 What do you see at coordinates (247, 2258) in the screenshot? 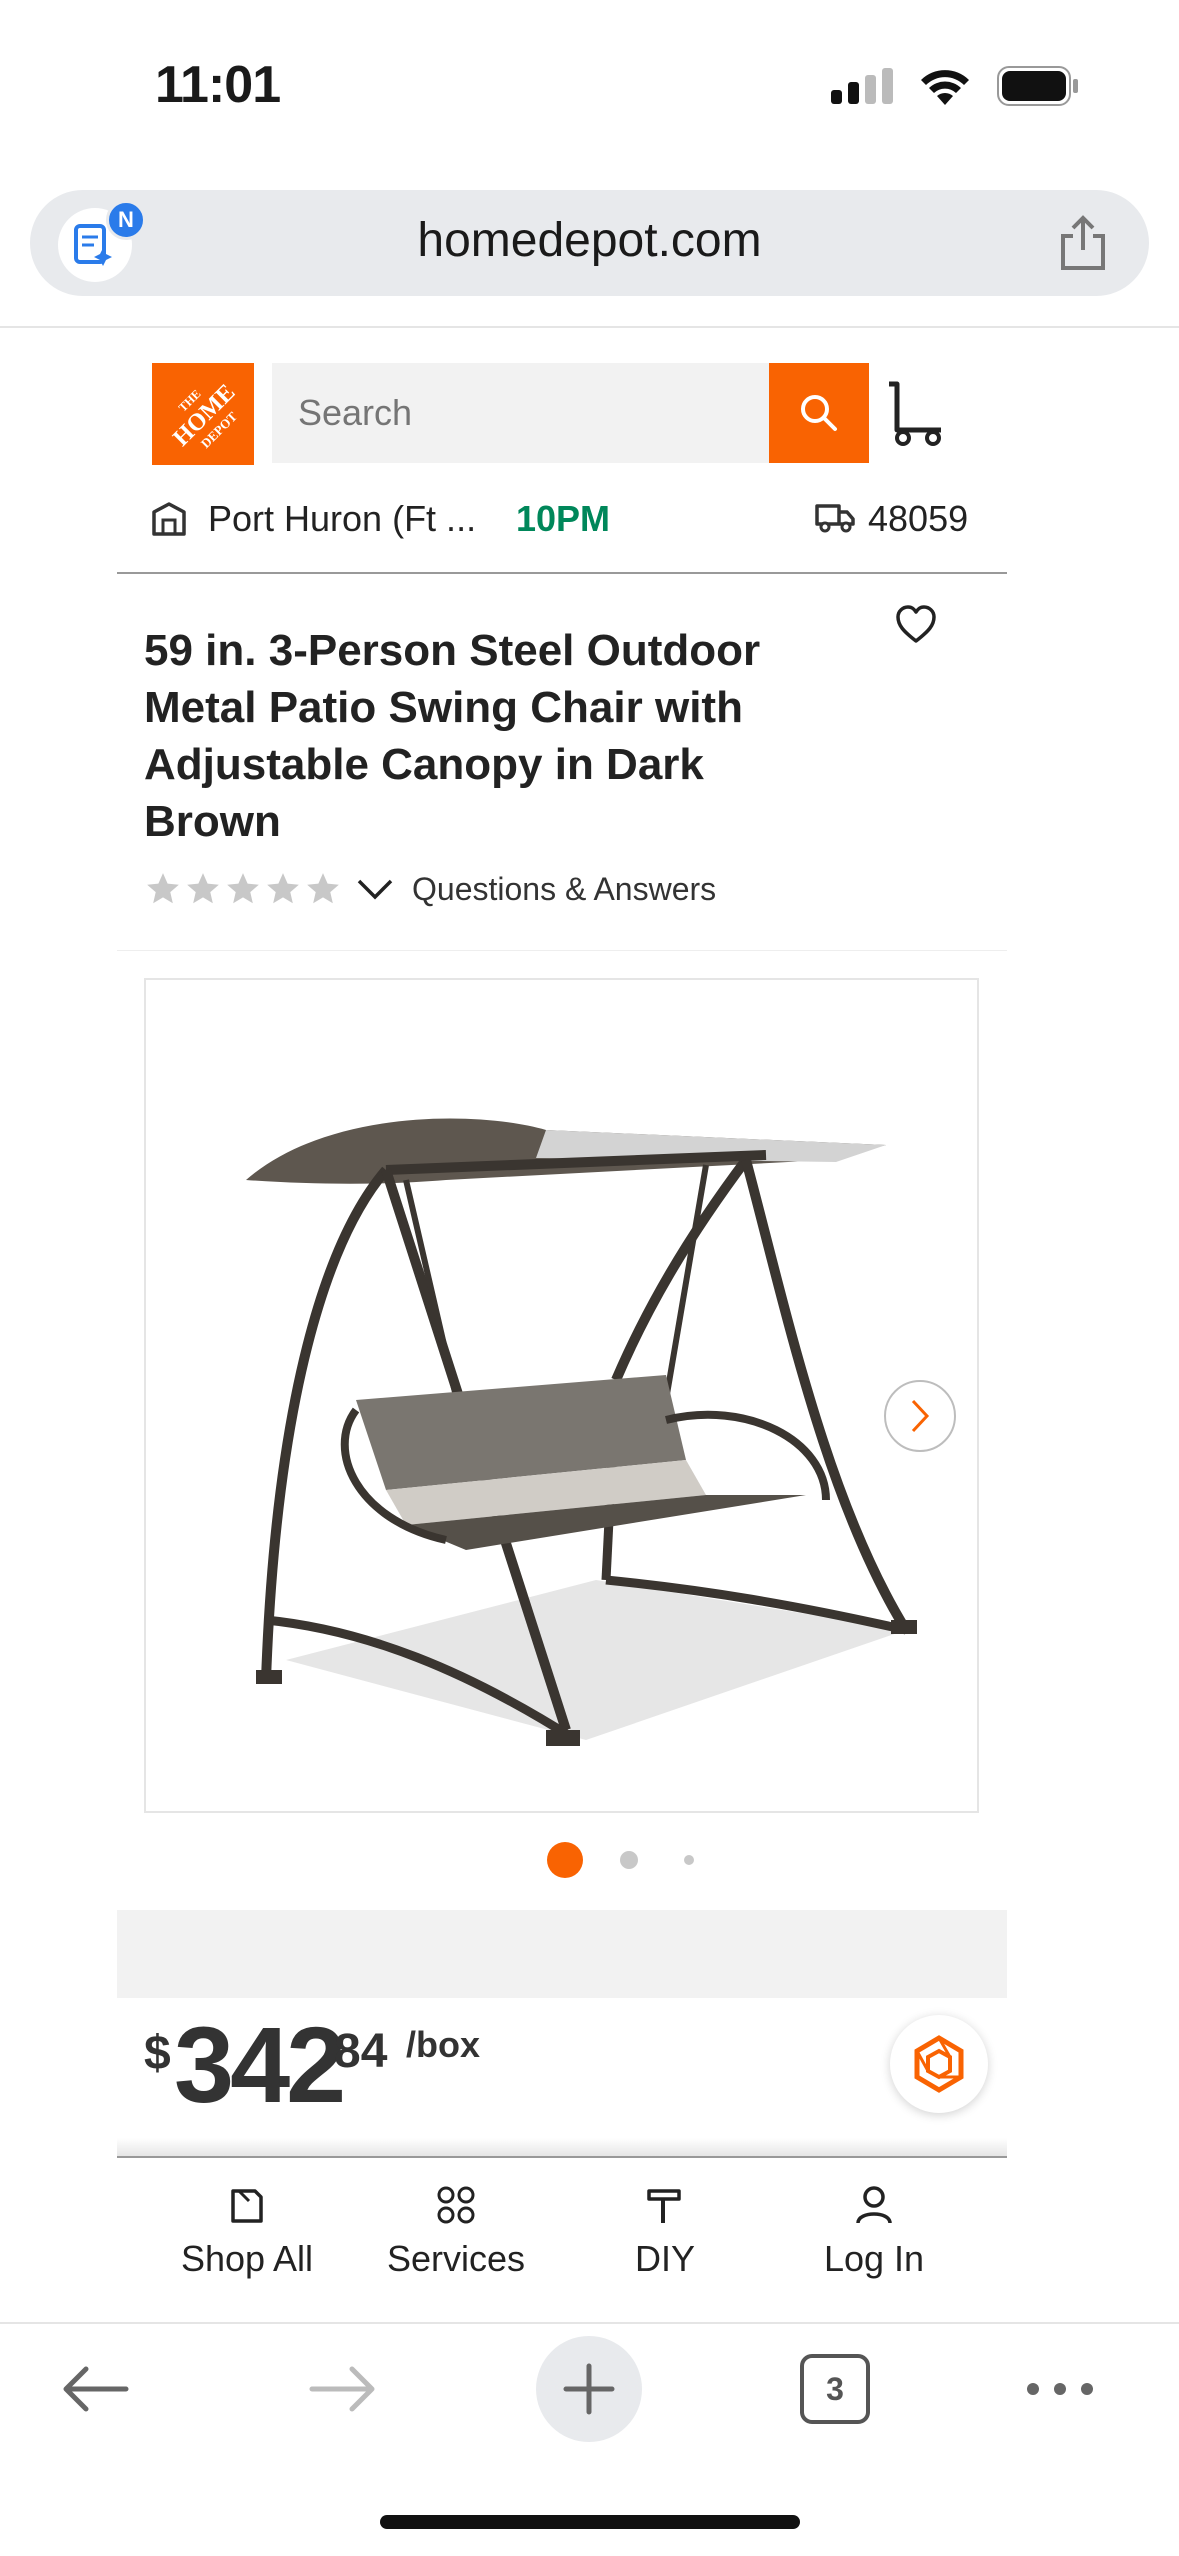
I see `nav-label: Shop All` at bounding box center [247, 2258].